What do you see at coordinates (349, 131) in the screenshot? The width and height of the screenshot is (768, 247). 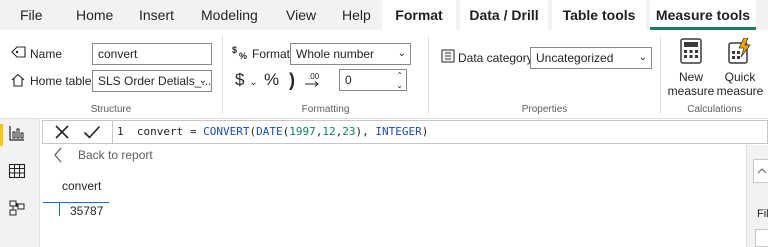 I see `formula-day: 23` at bounding box center [349, 131].